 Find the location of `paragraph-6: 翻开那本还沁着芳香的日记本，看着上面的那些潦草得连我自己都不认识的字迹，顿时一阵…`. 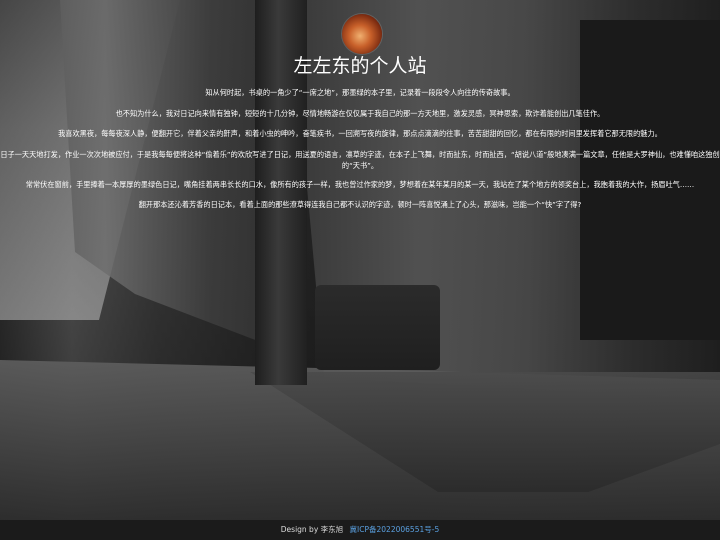

paragraph-6: 翻开那本还沁着芳香的日记本，看着上面的那些潦草得连我自己都不认识的字迹，顿时一阵… is located at coordinates (360, 204).